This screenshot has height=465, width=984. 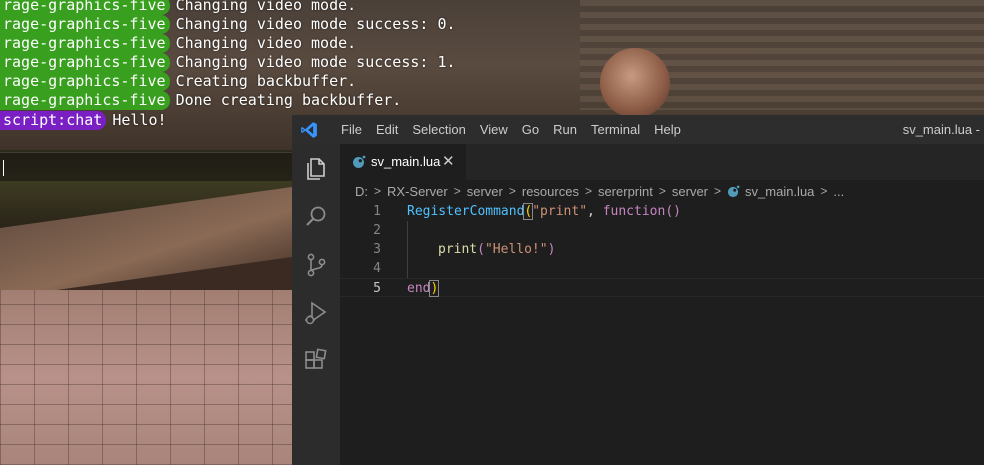 I want to click on log-line: script:chat Hello!, so click(x=83, y=120).